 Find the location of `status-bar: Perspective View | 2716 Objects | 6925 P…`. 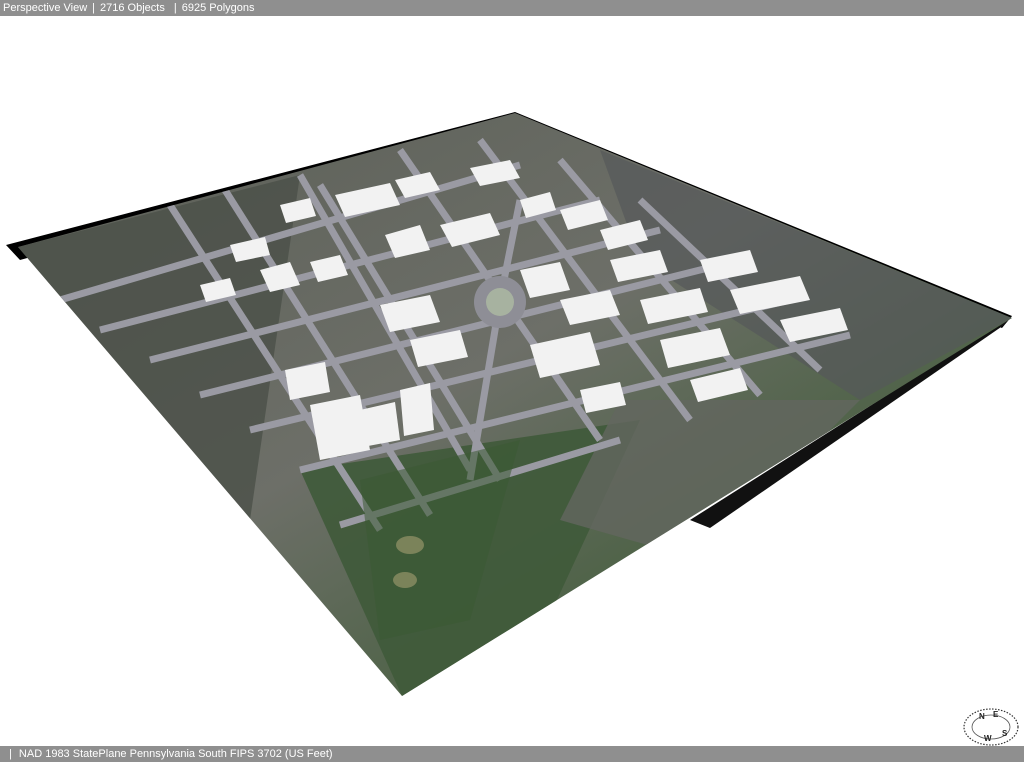

status-bar: Perspective View | 2716 Objects | 6925 P… is located at coordinates (512, 8).